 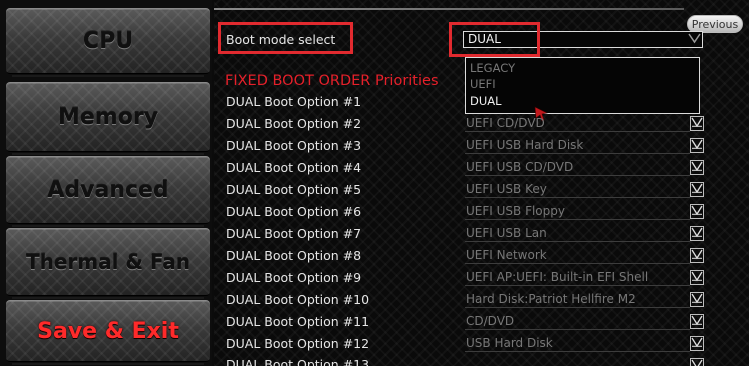 I want to click on header-divider, so click(x=449, y=9).